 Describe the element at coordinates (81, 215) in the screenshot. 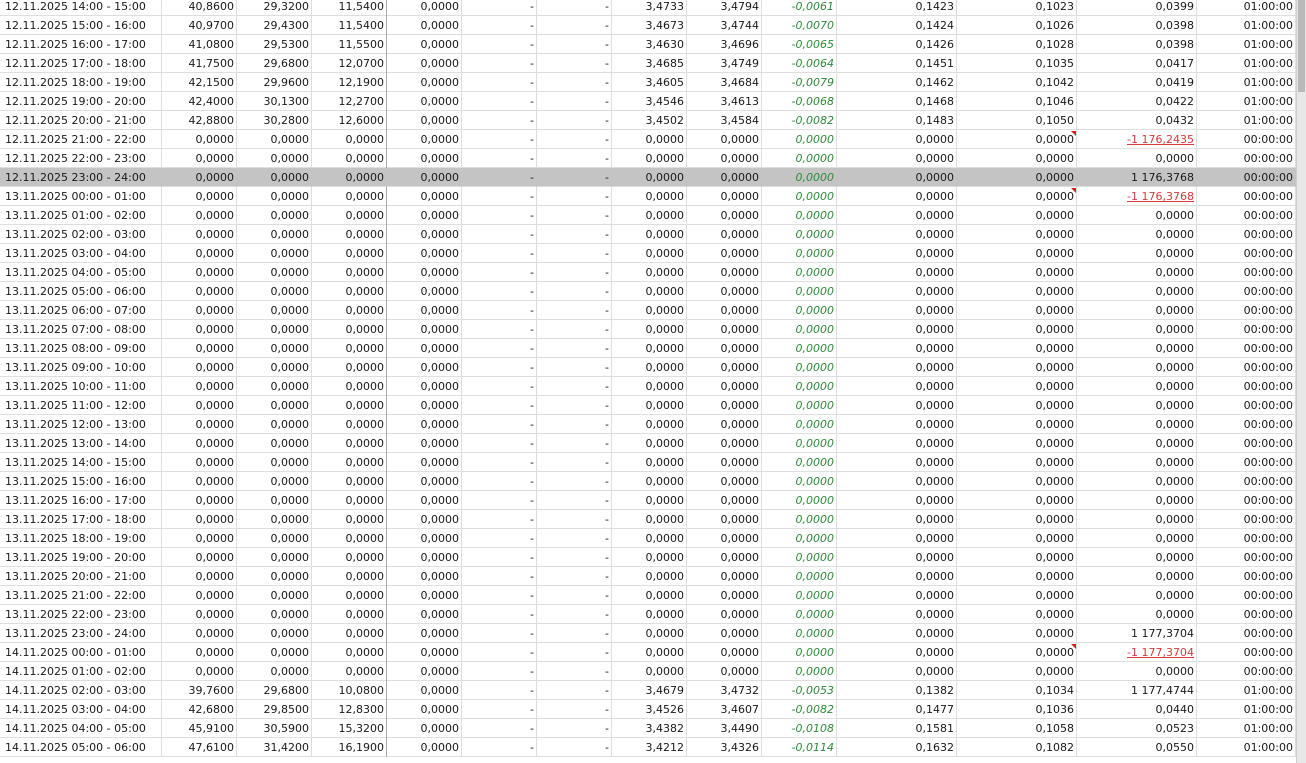

I see `cell-period: 13.11.2025 01:00 - 02:00` at that location.